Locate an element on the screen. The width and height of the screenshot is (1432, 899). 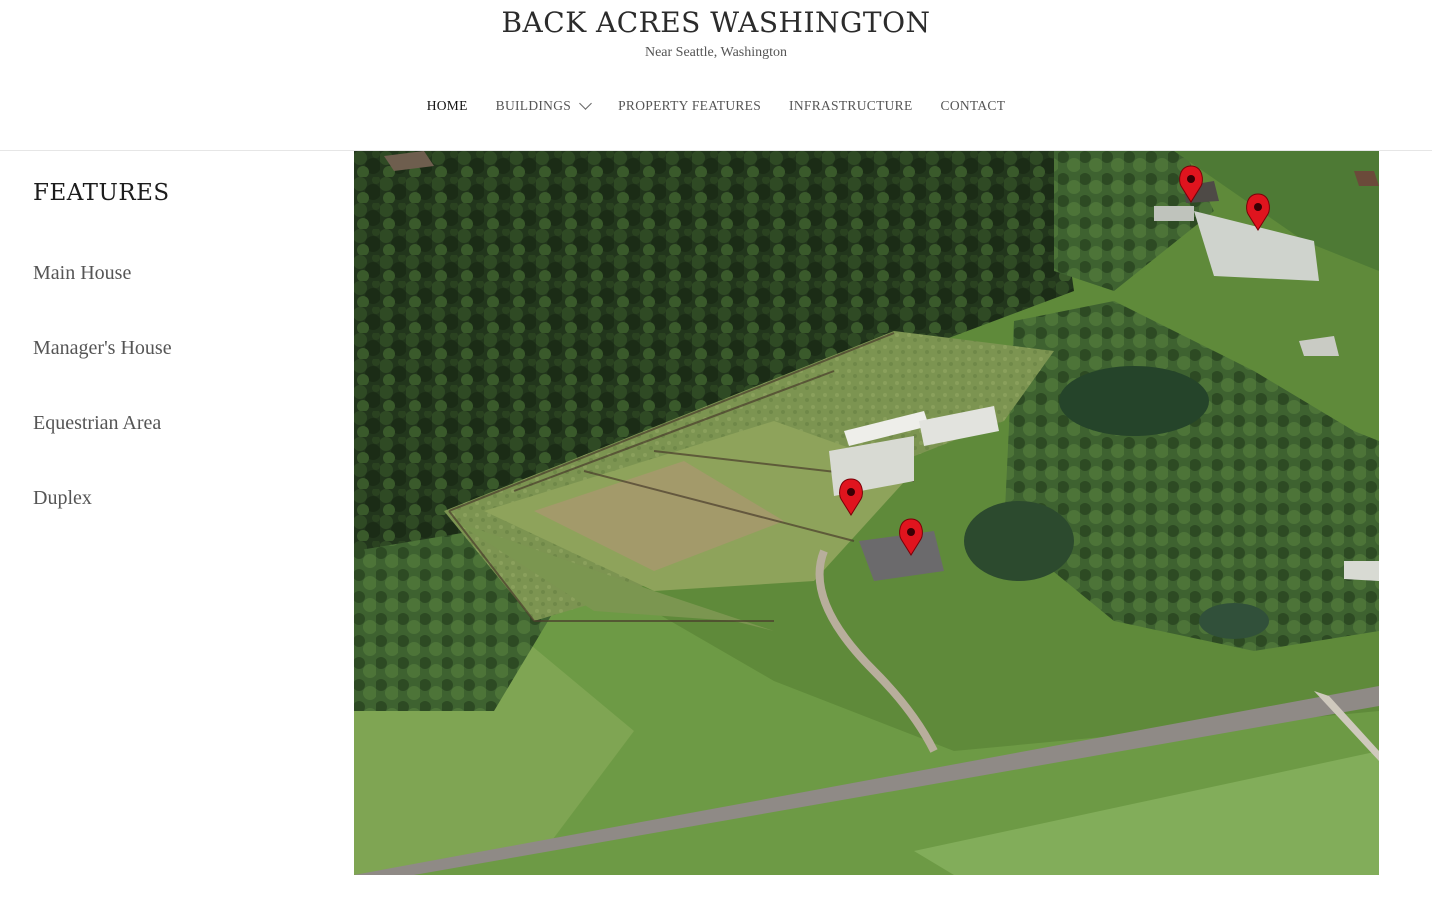
chevron-down-icon is located at coordinates (585, 103).